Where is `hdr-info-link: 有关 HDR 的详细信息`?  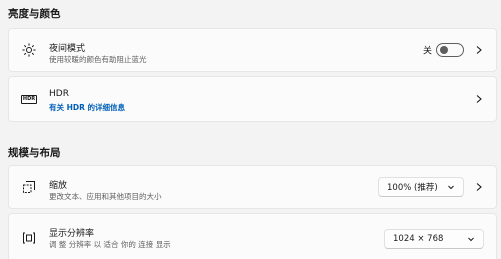 hdr-info-link: 有关 HDR 的详细信息 is located at coordinates (87, 107).